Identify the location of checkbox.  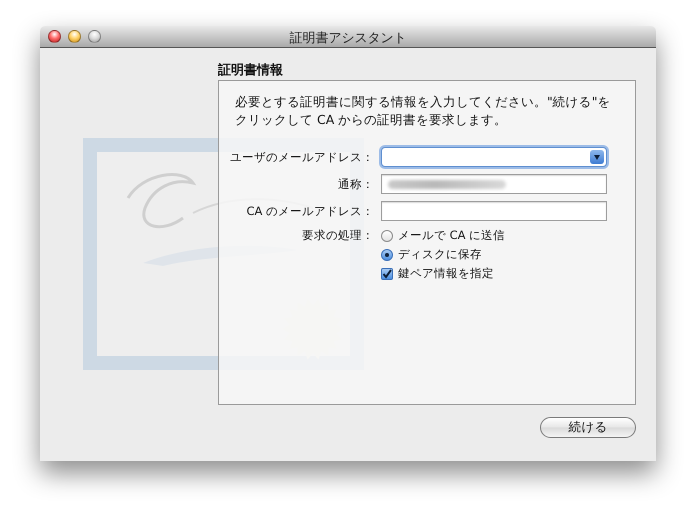
(387, 274).